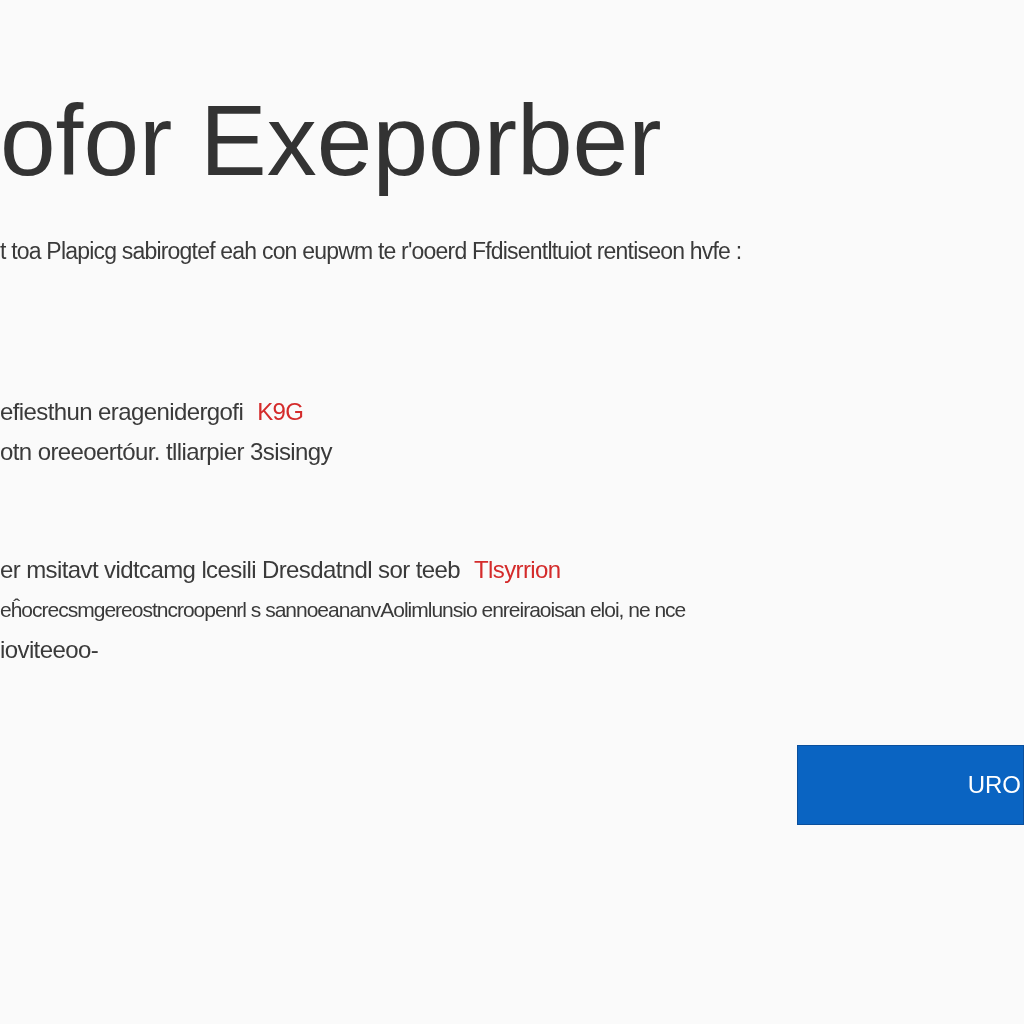  I want to click on body-text: otn oreeoertóur. tlliarpier 3sisingy, so click(166, 452).